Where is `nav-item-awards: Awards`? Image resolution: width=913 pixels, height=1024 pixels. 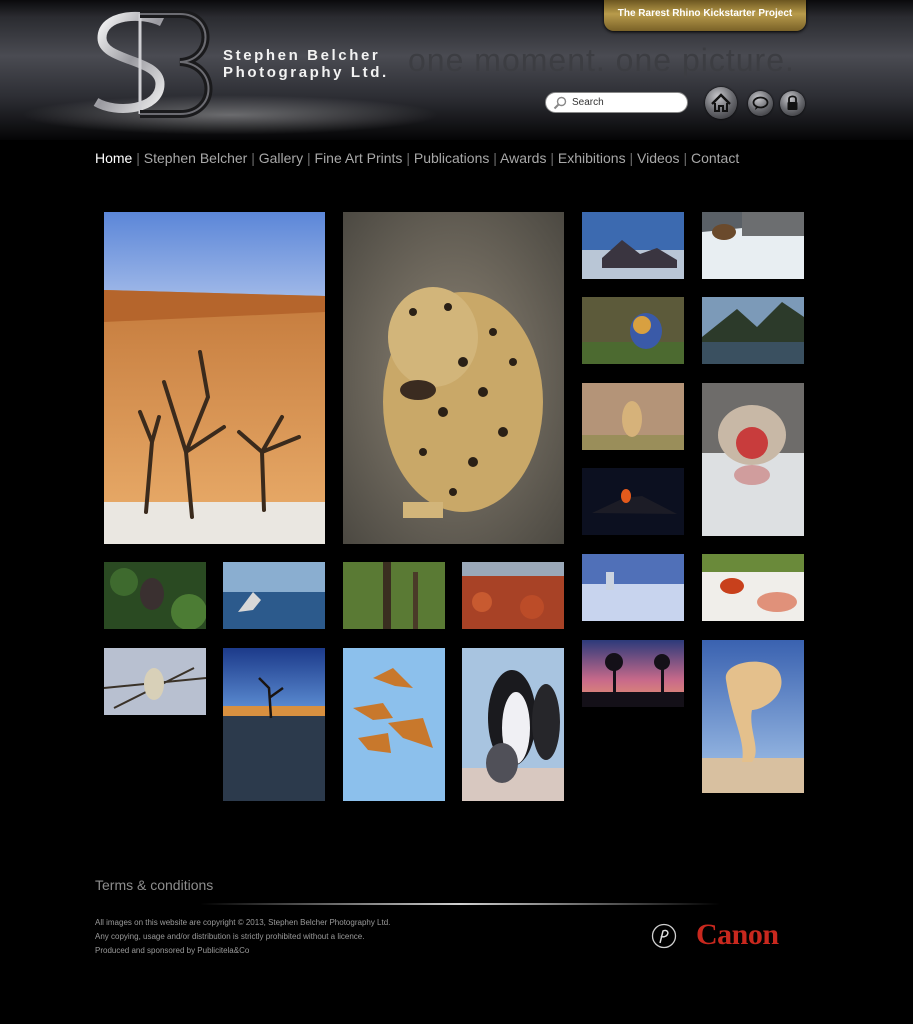 nav-item-awards: Awards is located at coordinates (523, 158).